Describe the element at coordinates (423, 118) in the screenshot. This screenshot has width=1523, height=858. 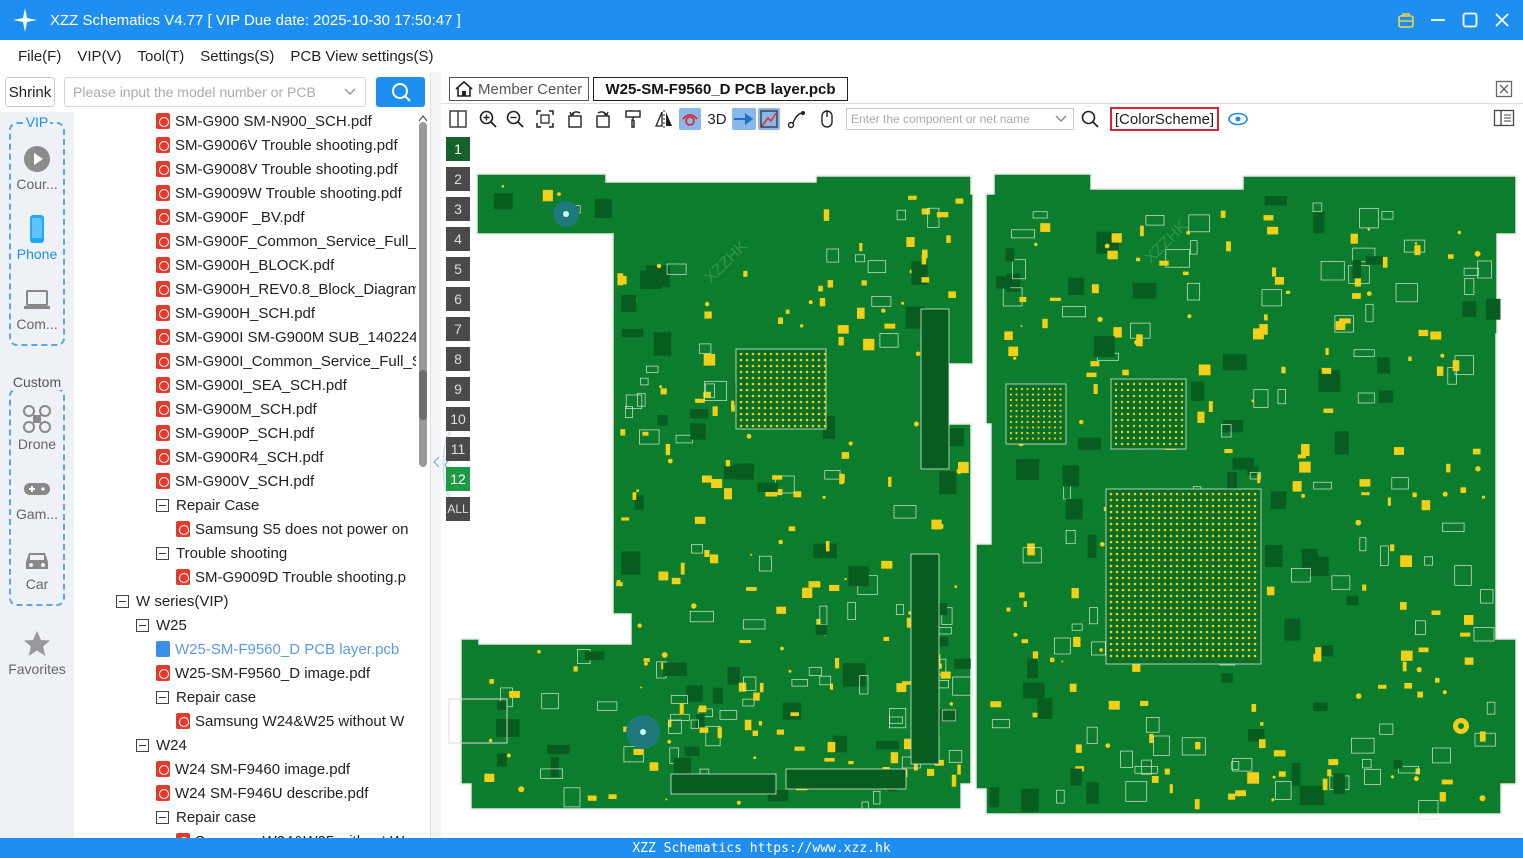
I see `scroll-up-icon` at that location.